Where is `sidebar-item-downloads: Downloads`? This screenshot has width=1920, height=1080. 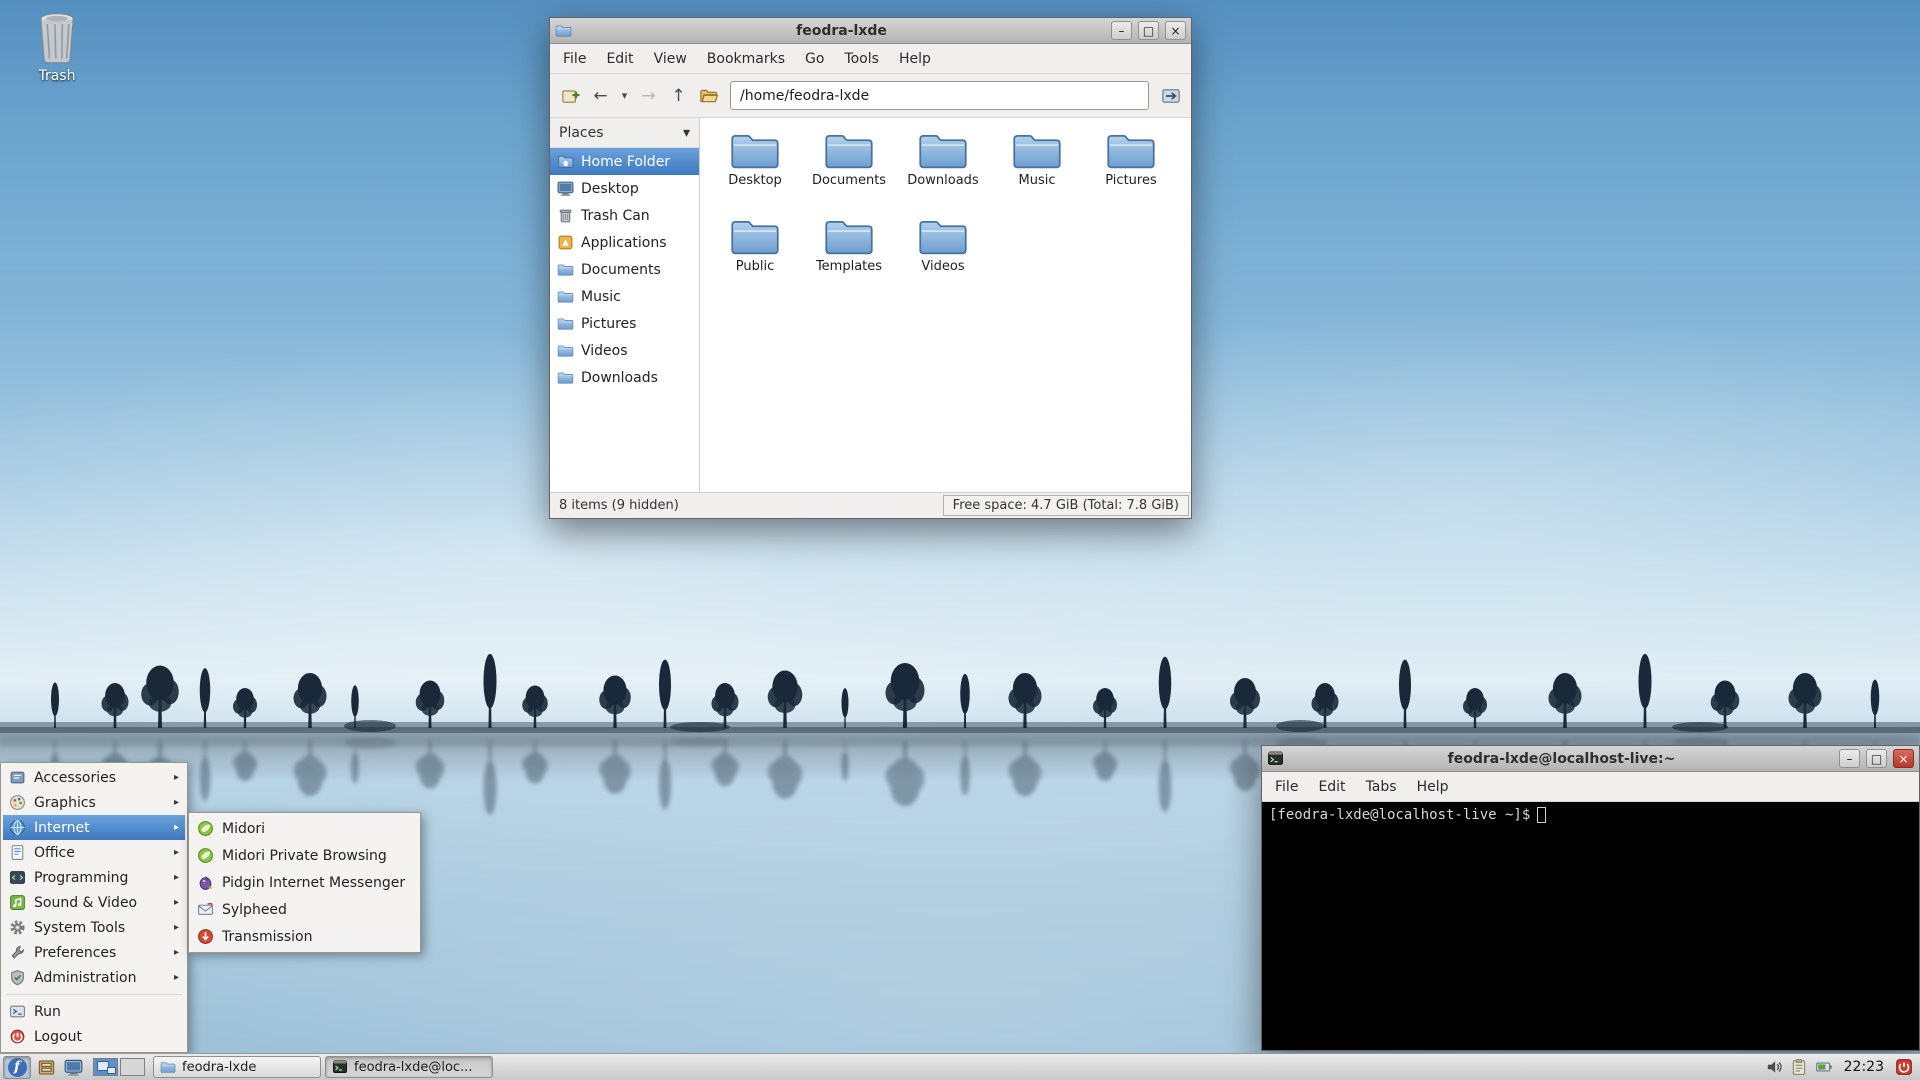 sidebar-item-downloads: Downloads is located at coordinates (624, 377).